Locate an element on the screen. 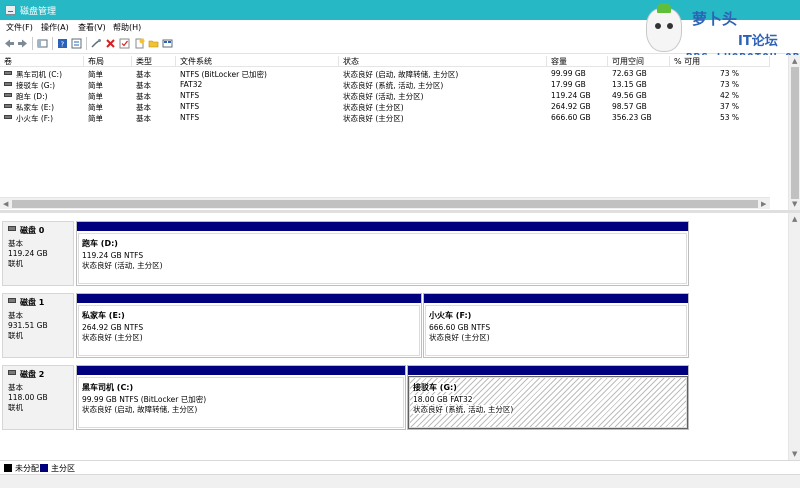  help-icon: ? is located at coordinates (62, 43).